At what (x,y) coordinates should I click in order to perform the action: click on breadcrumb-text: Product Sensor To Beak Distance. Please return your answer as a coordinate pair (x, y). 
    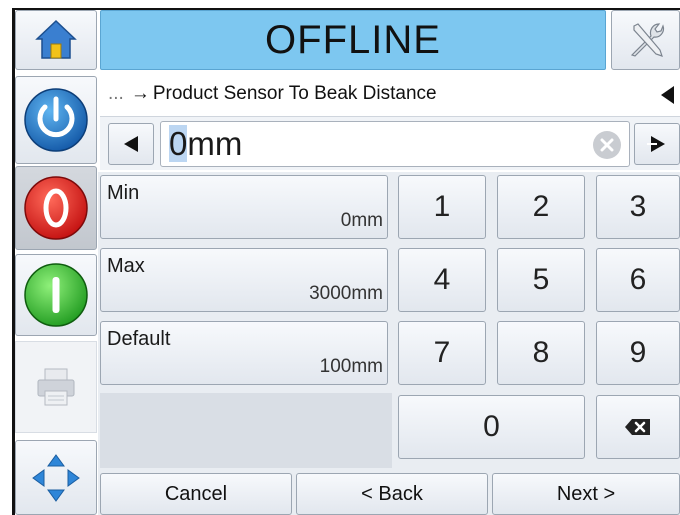
    Looking at the image, I should click on (294, 93).